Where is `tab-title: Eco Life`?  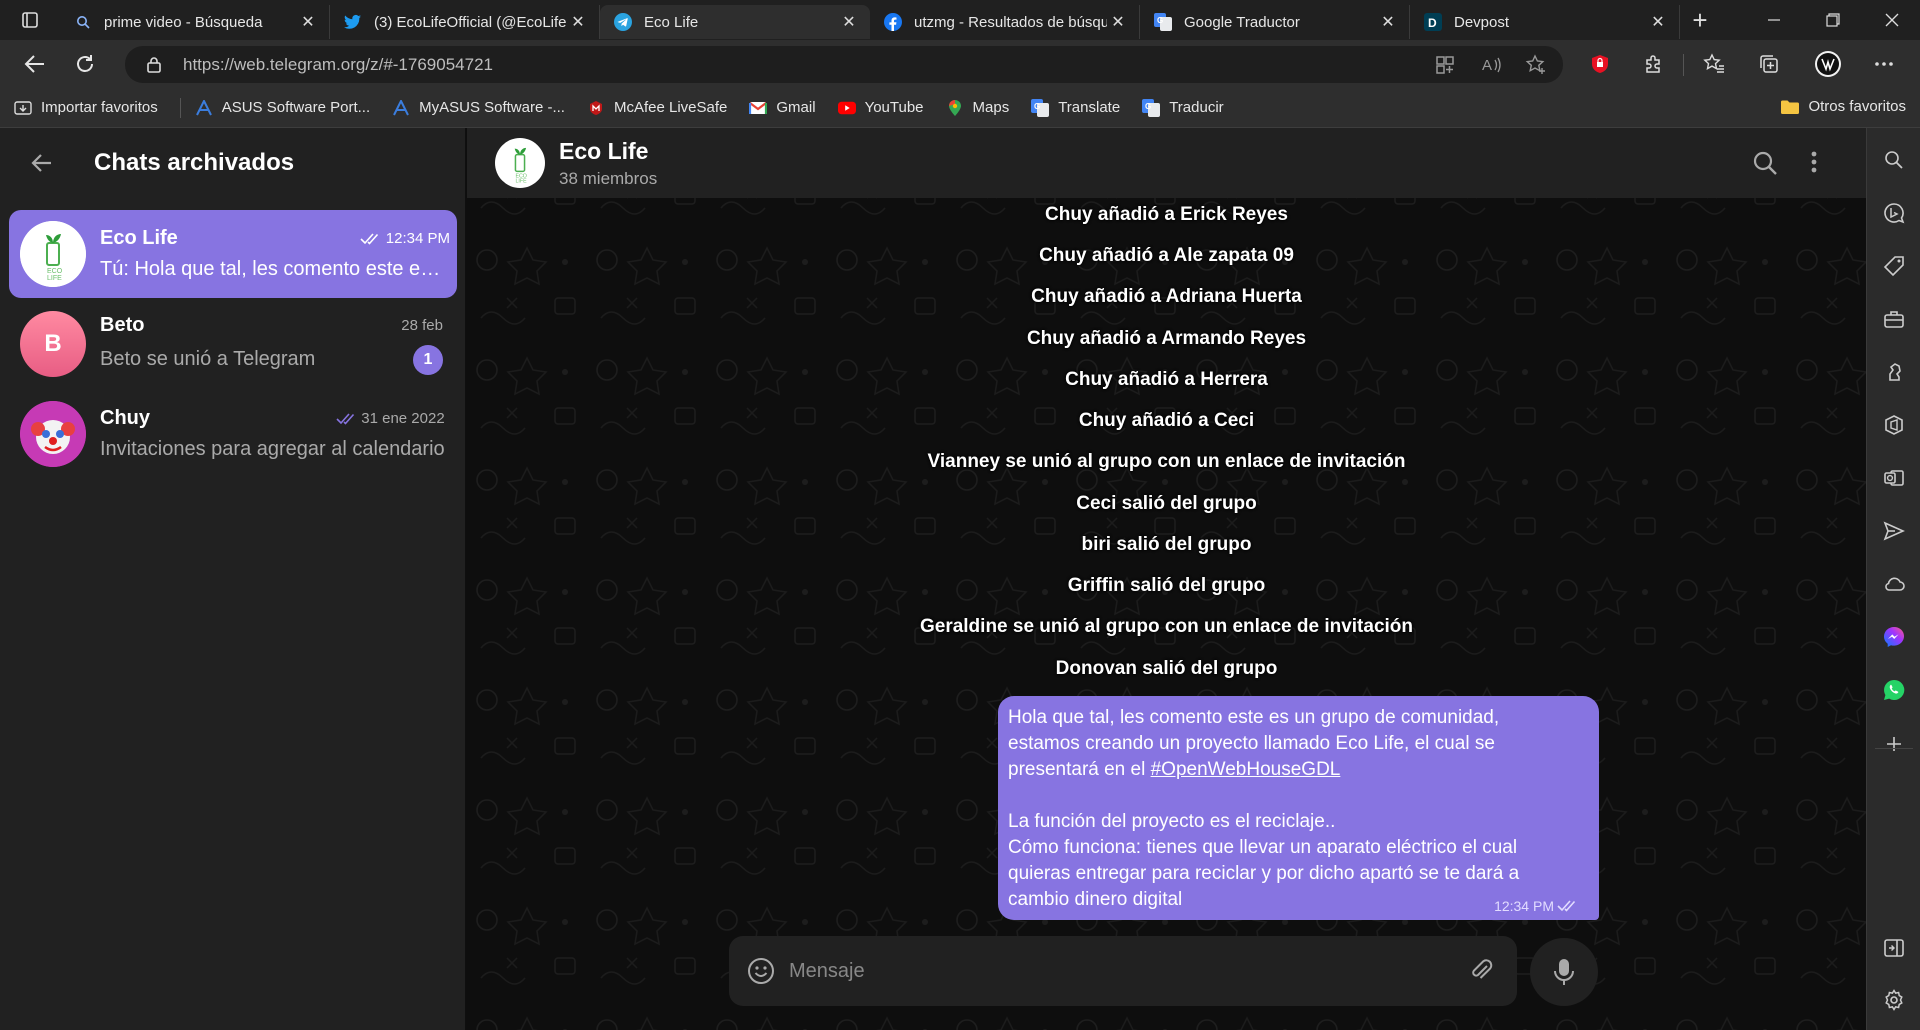 tab-title: Eco Life is located at coordinates (671, 22).